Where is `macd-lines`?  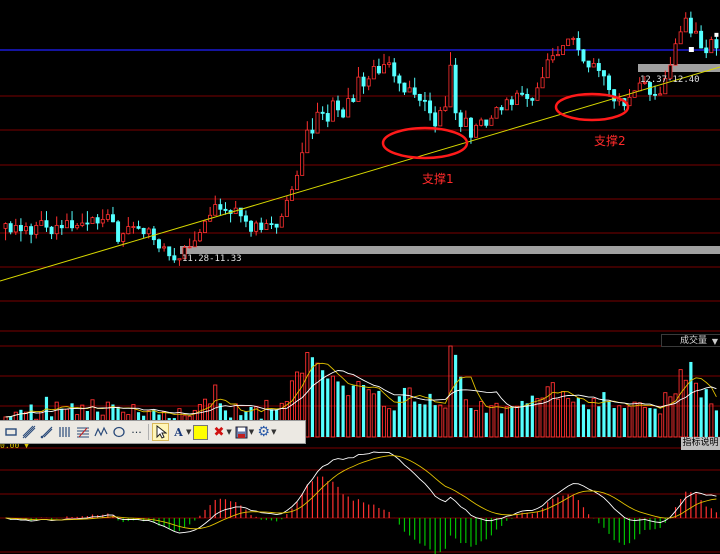
macd-lines is located at coordinates (361, 492).